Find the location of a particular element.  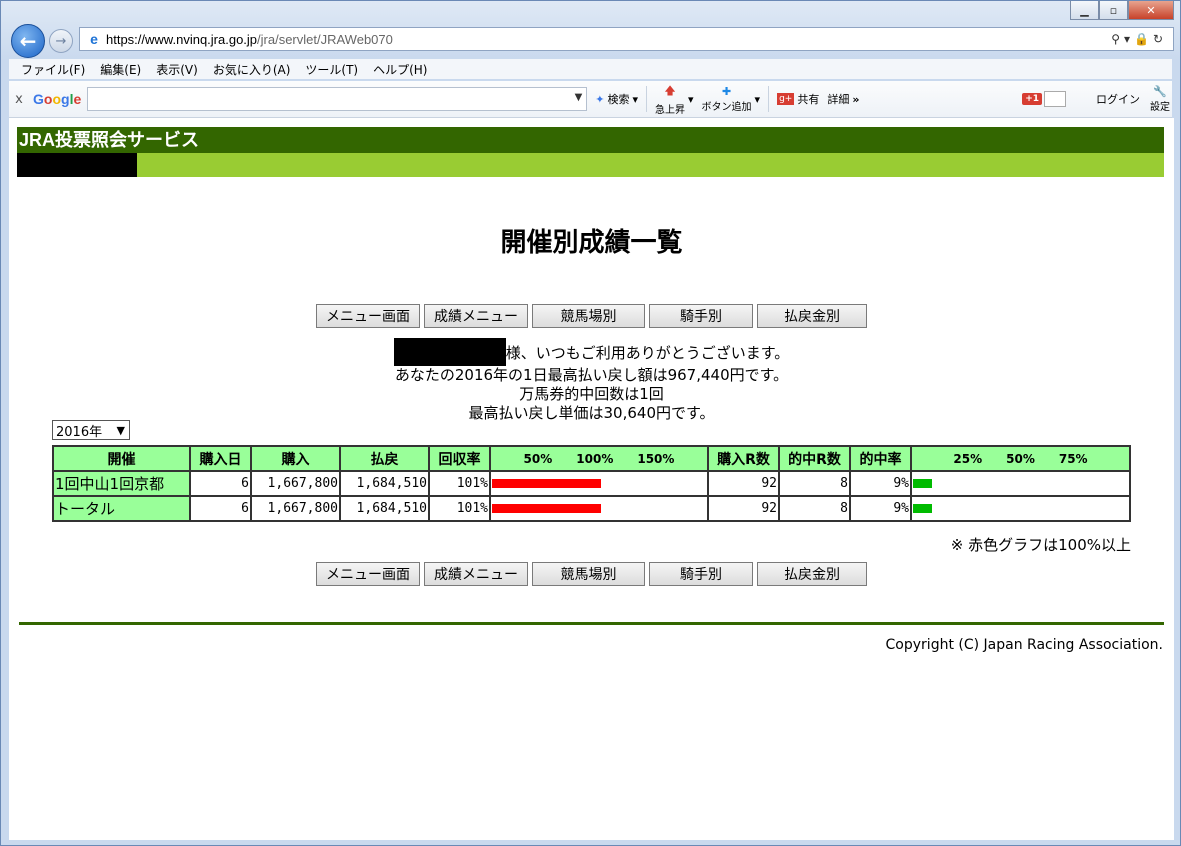

rise-button: 🡅 急上昇 ▾ is located at coordinates (674, 99).